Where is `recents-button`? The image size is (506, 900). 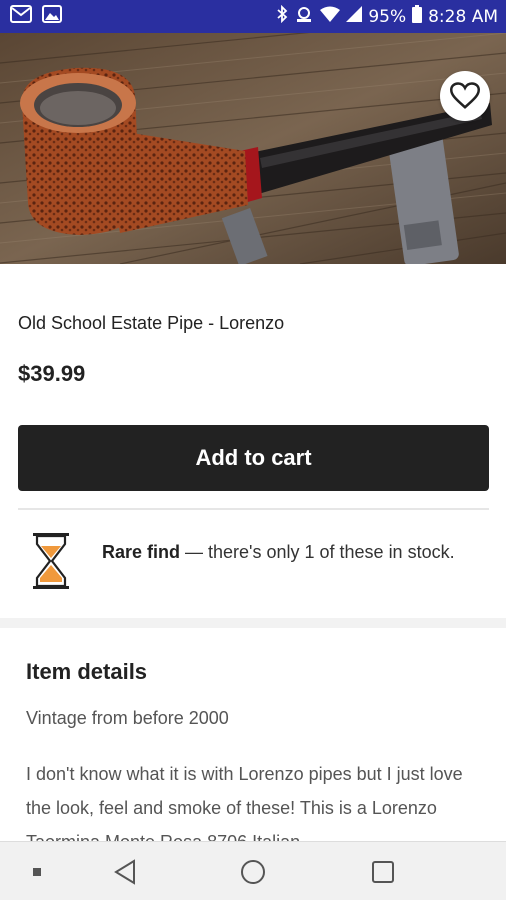 recents-button is located at coordinates (383, 871).